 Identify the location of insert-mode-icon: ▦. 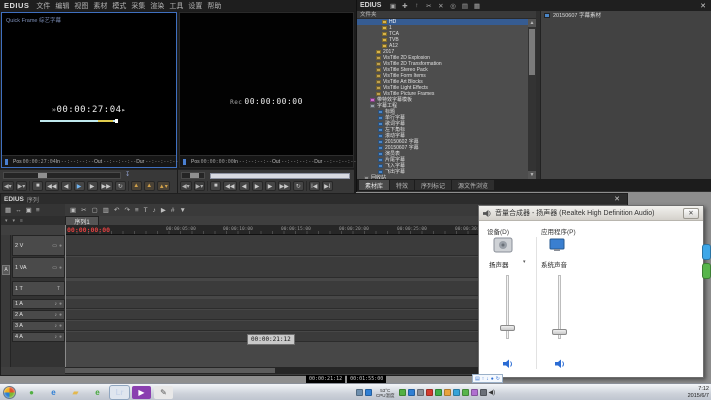
(8, 210).